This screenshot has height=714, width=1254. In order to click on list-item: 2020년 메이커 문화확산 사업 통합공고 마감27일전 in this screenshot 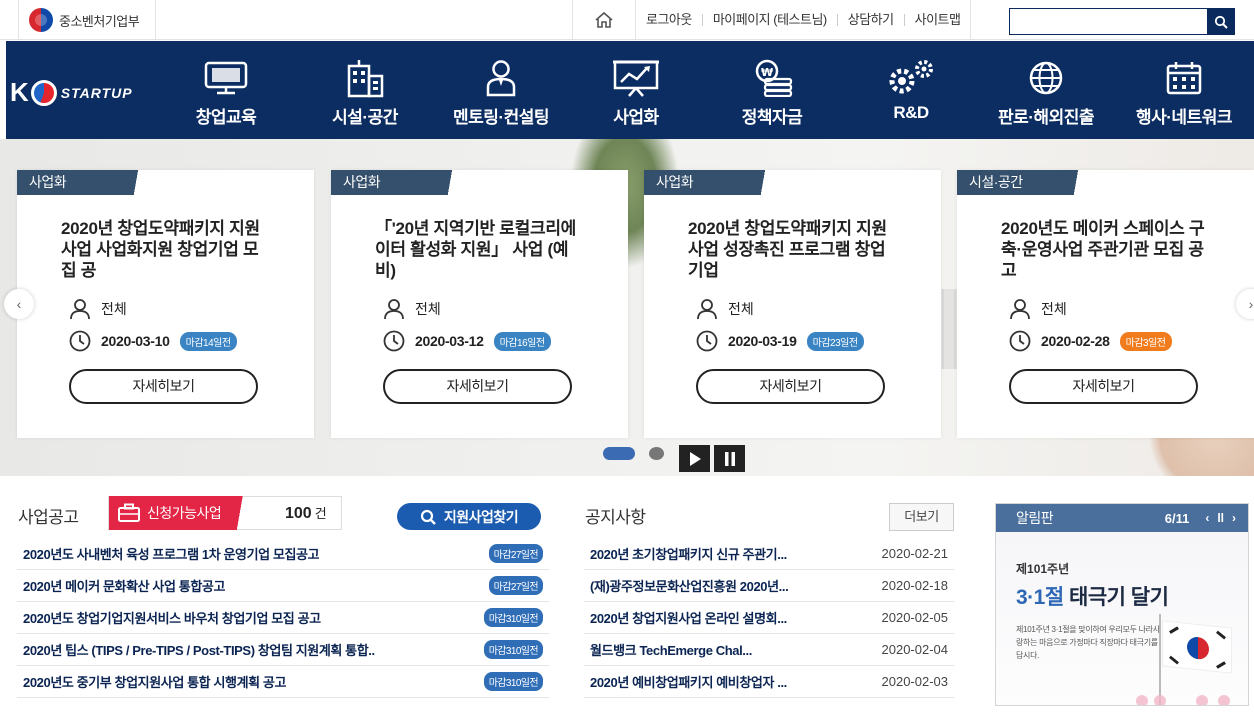, I will do `click(283, 586)`.